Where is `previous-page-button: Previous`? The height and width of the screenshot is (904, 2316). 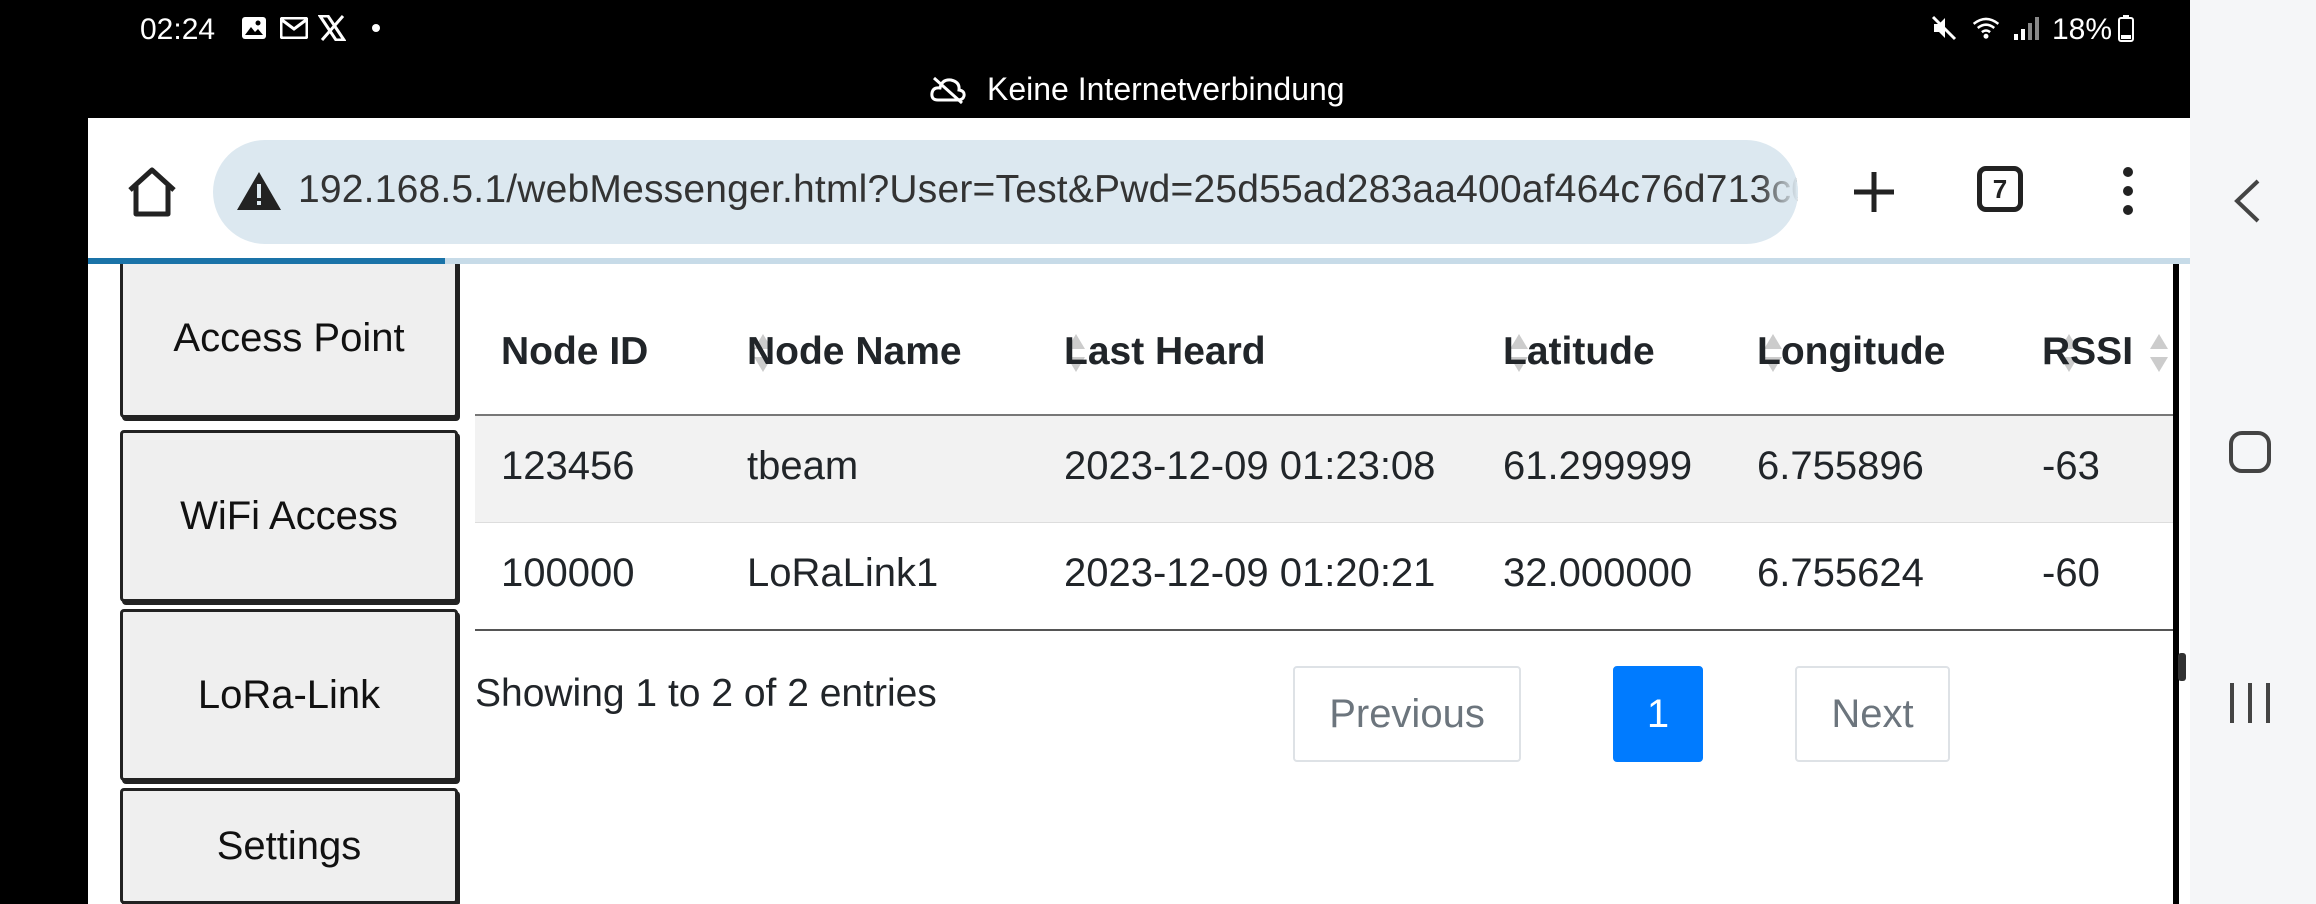
previous-page-button: Previous is located at coordinates (1407, 714).